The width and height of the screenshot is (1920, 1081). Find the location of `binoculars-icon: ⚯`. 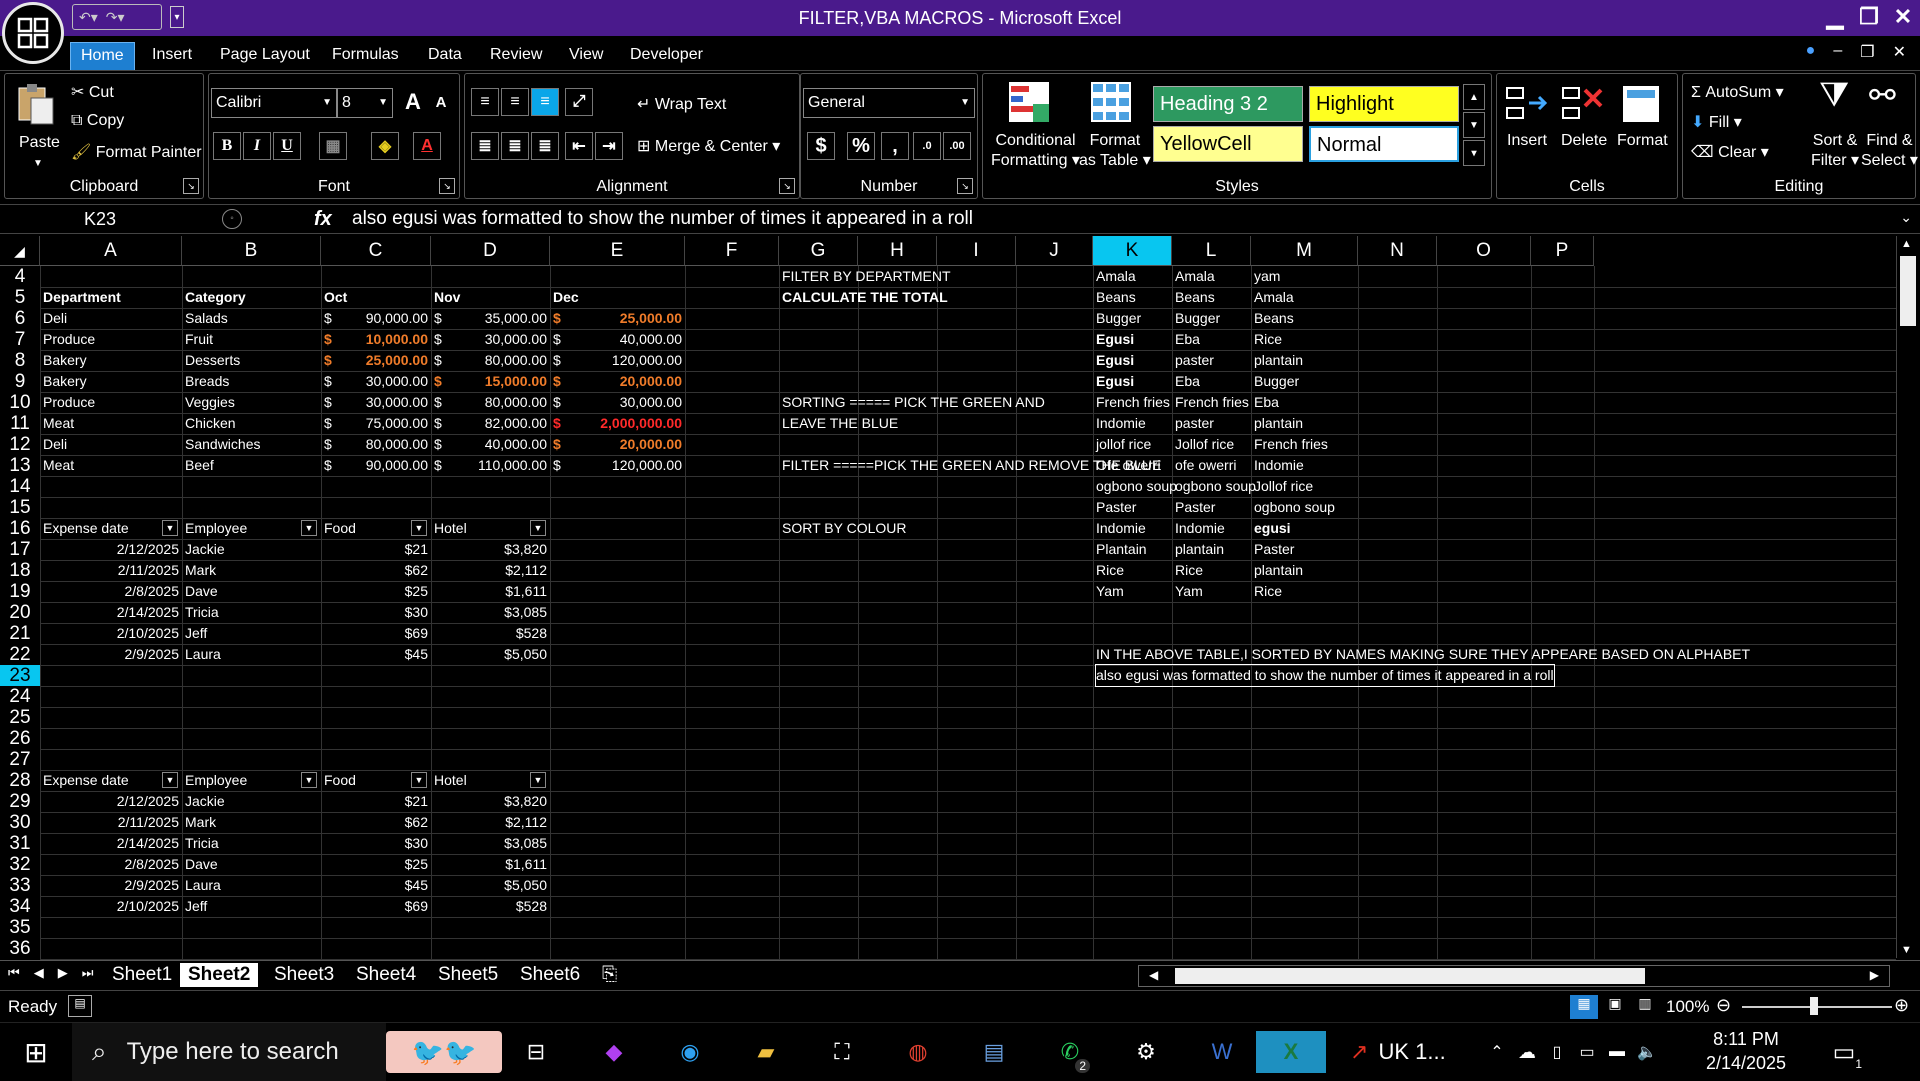

binoculars-icon: ⚯ is located at coordinates (1882, 95).